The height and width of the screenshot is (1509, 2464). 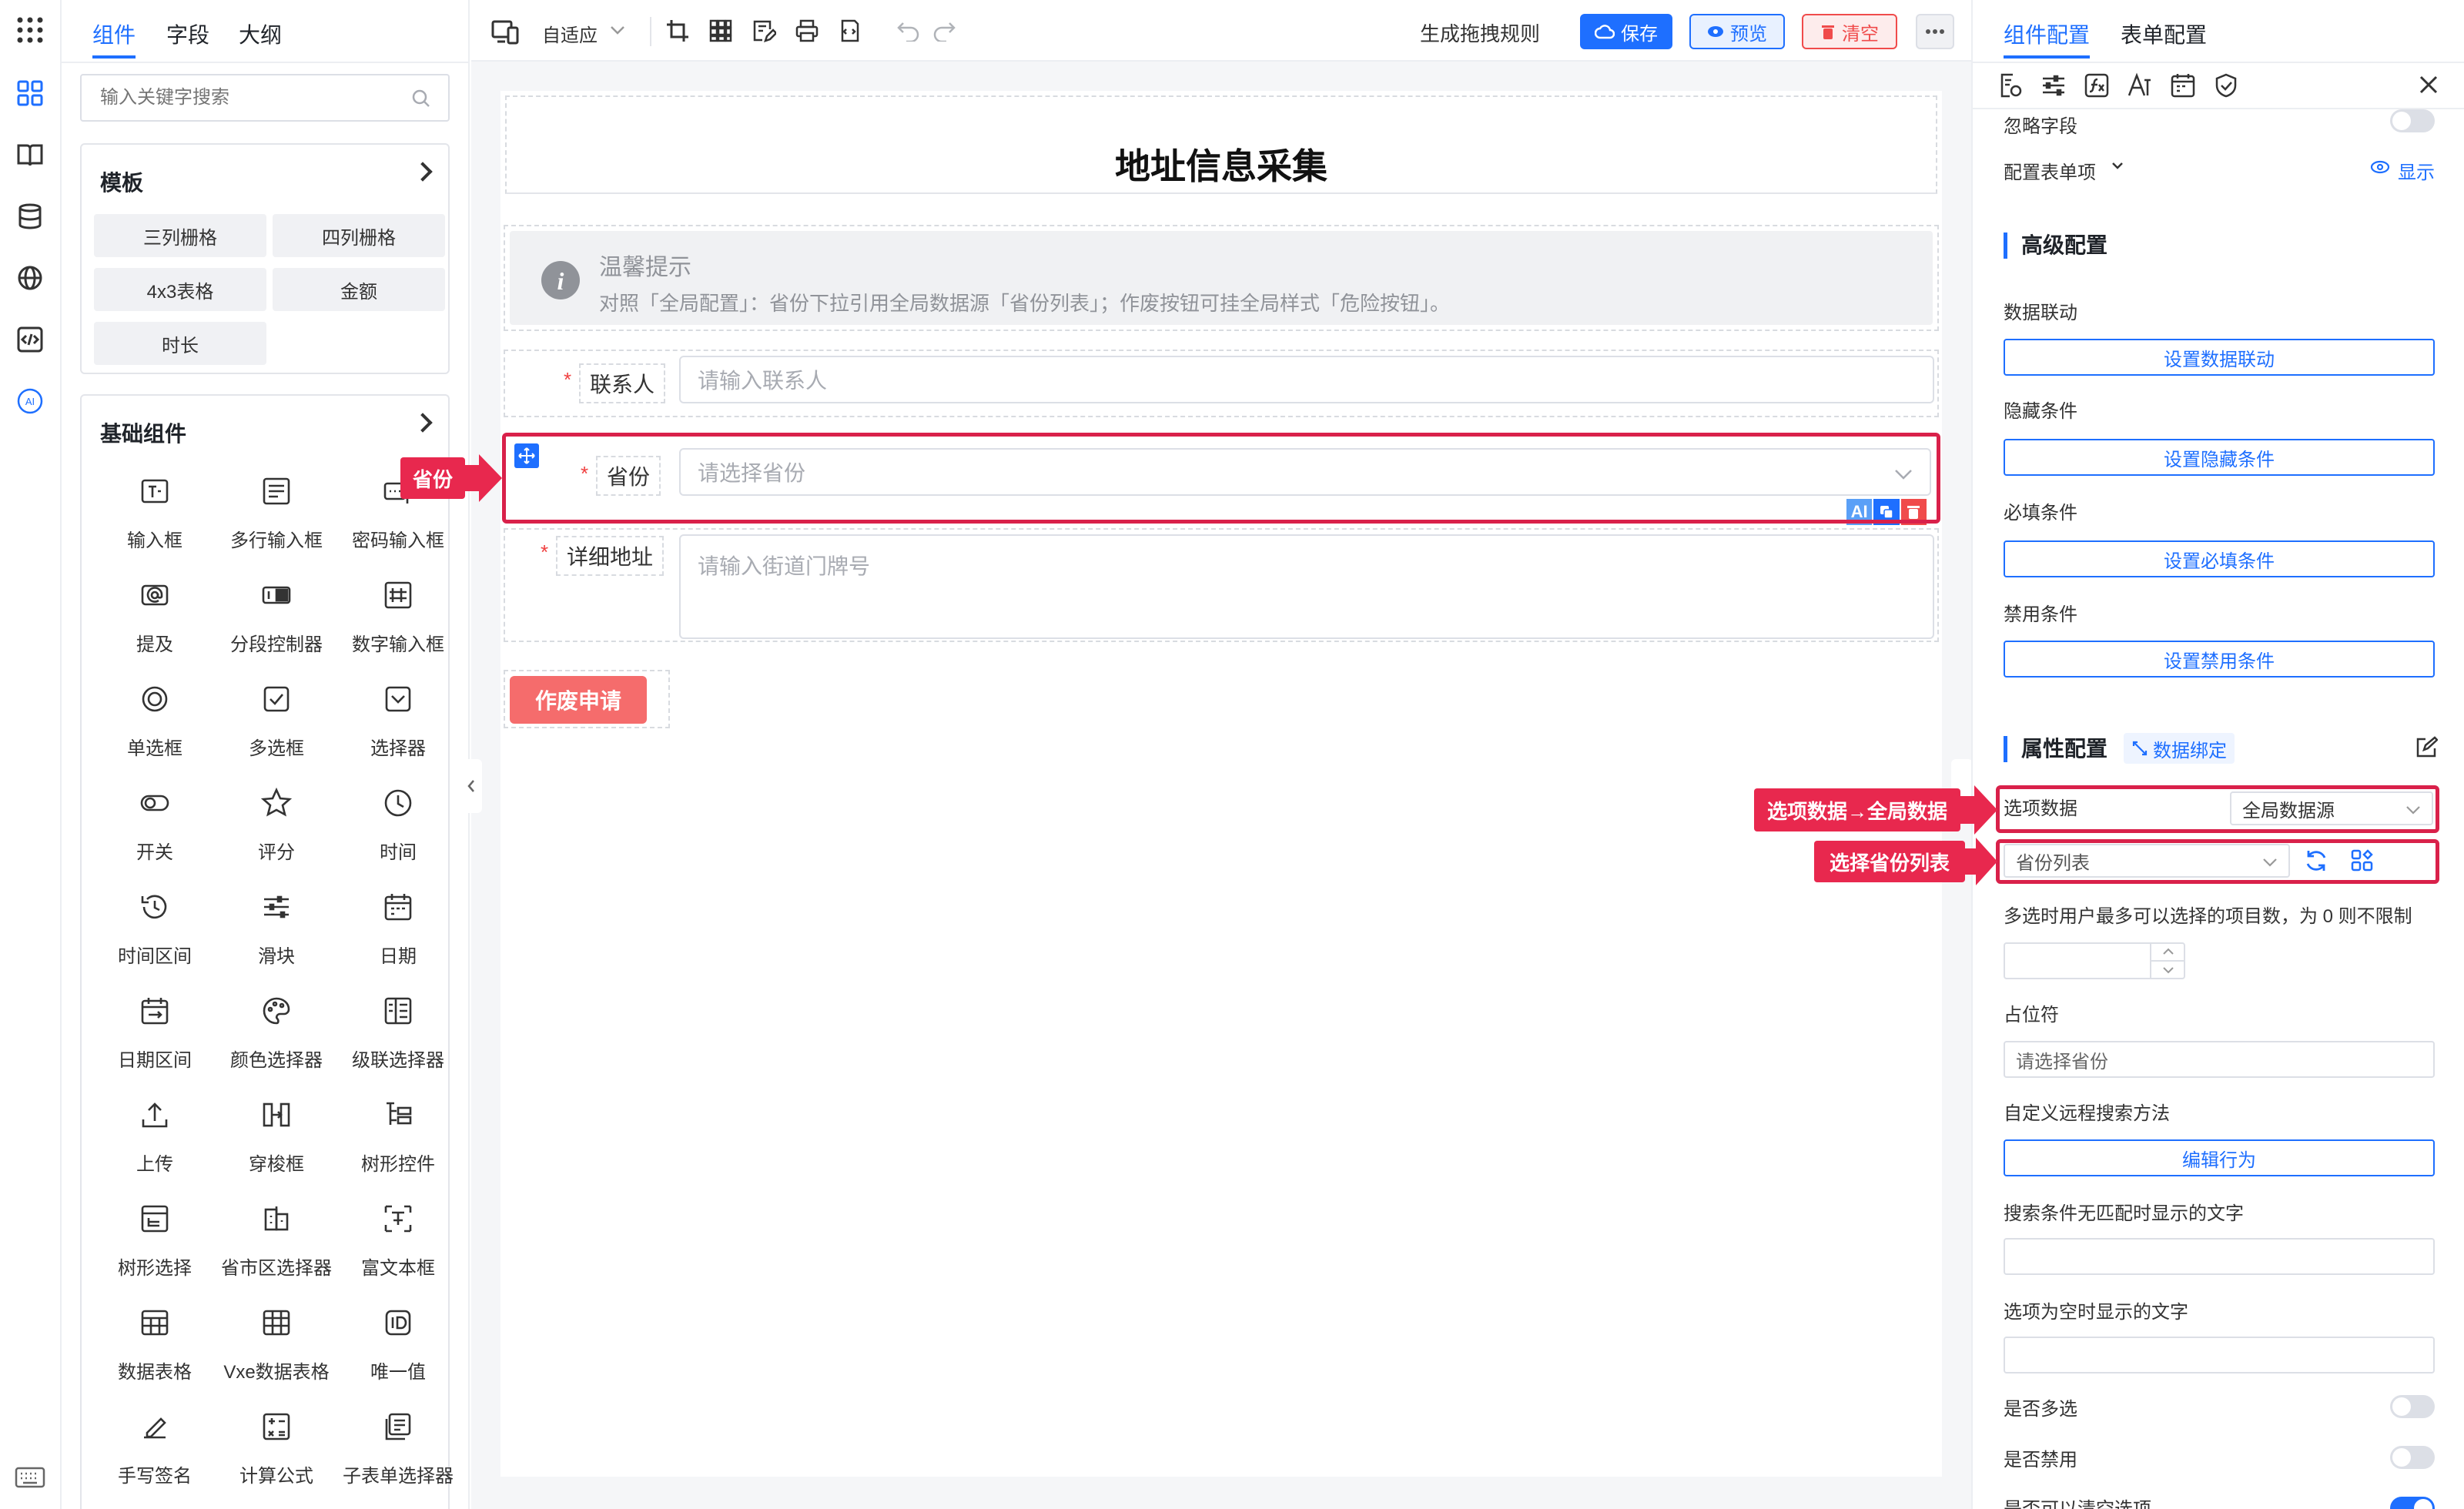 What do you see at coordinates (247, 98) in the screenshot?
I see `search-input` at bounding box center [247, 98].